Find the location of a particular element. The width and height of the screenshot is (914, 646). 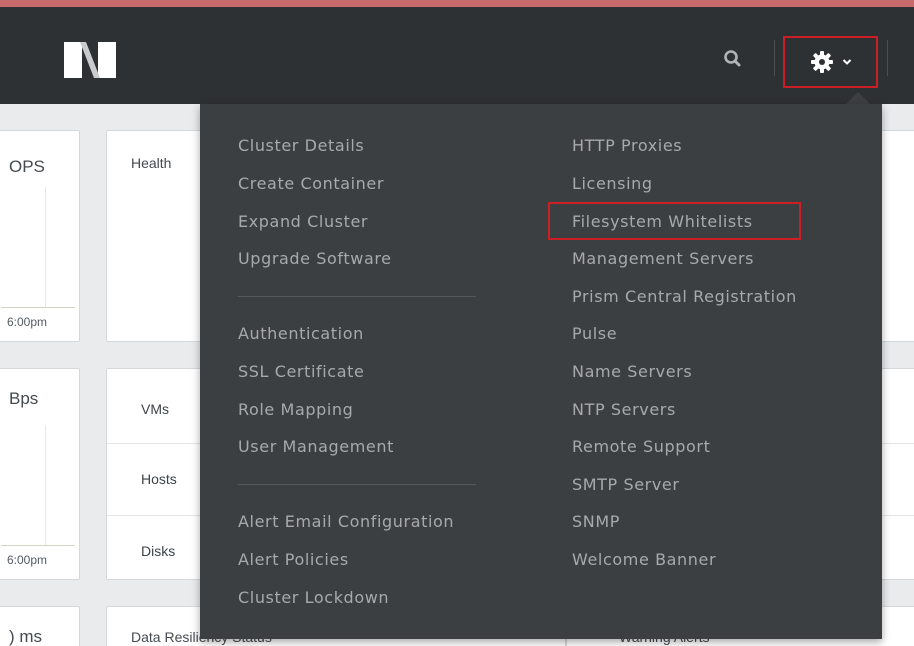

menu-item-create-container: Create Container is located at coordinates (311, 184).